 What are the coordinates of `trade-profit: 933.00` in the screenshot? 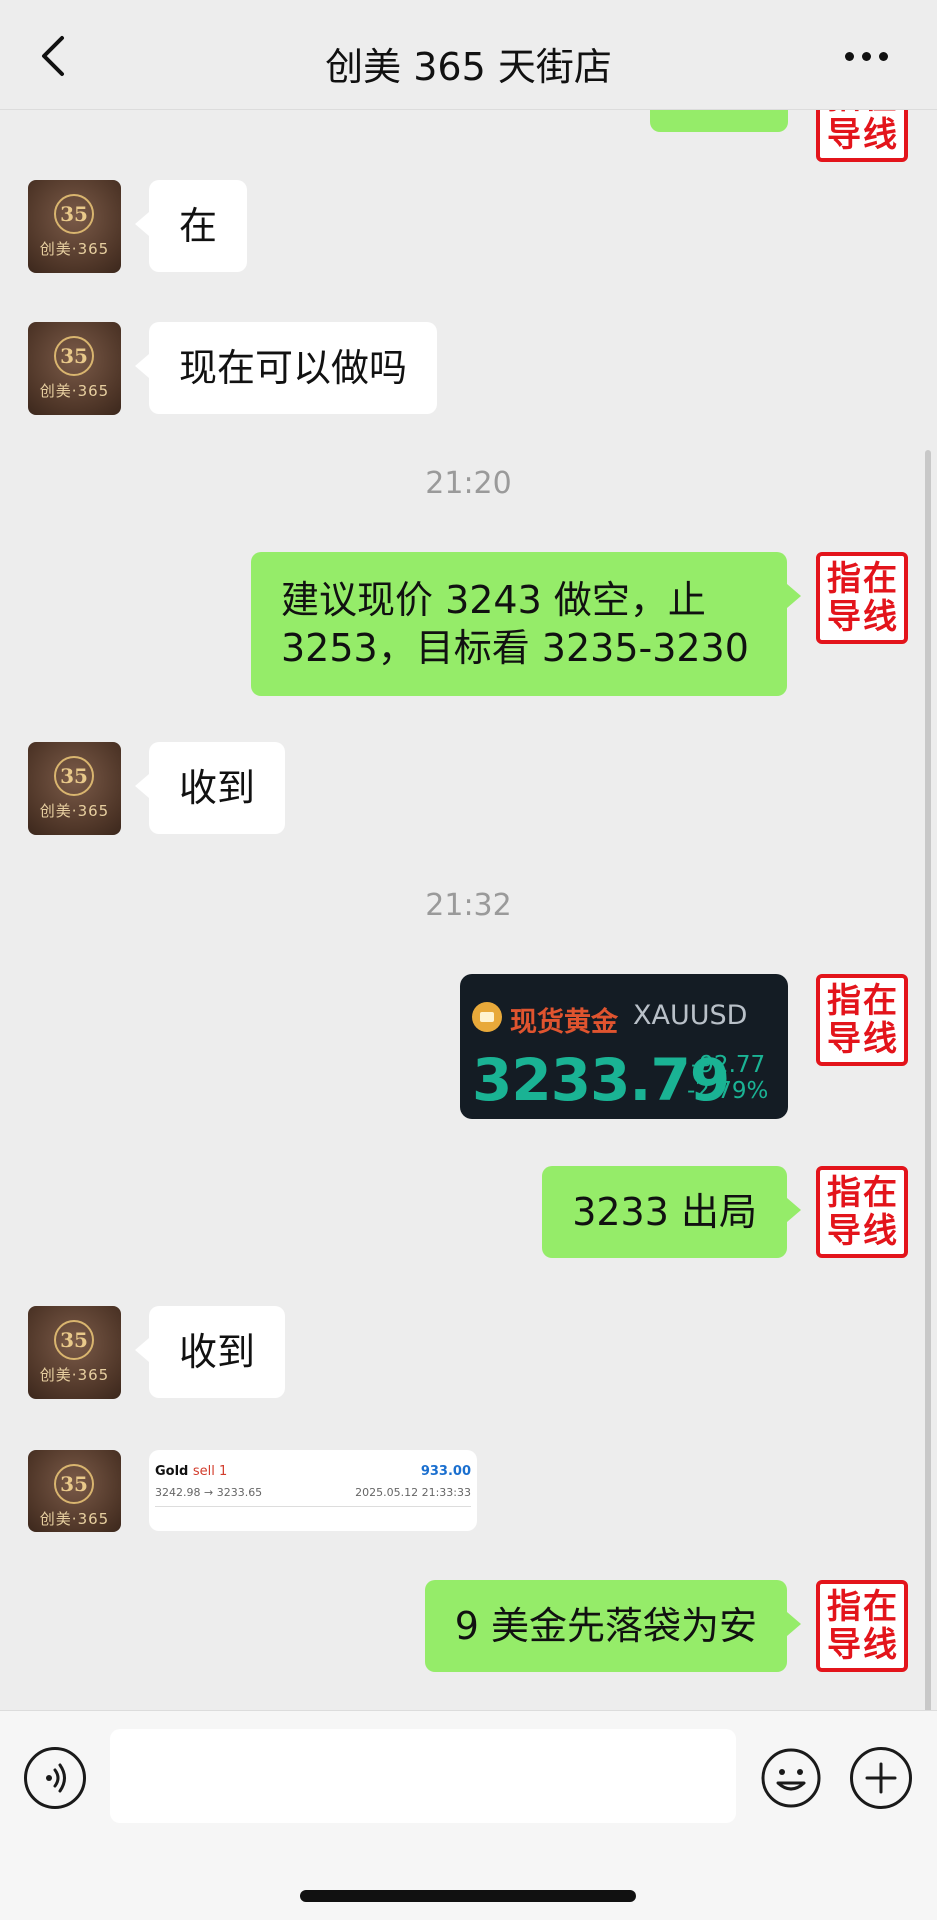 It's located at (445, 1471).